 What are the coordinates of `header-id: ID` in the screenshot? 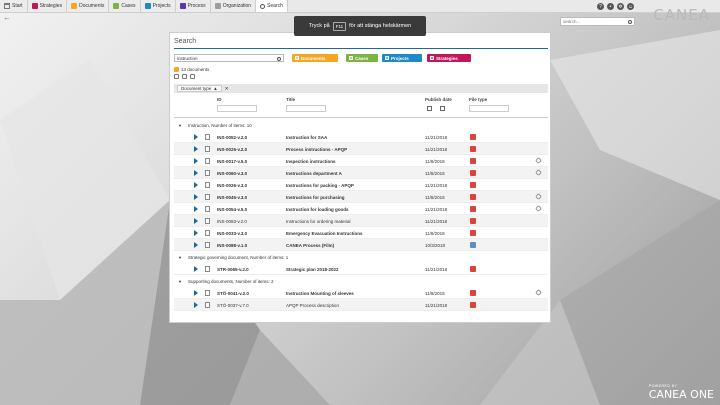 It's located at (219, 99).